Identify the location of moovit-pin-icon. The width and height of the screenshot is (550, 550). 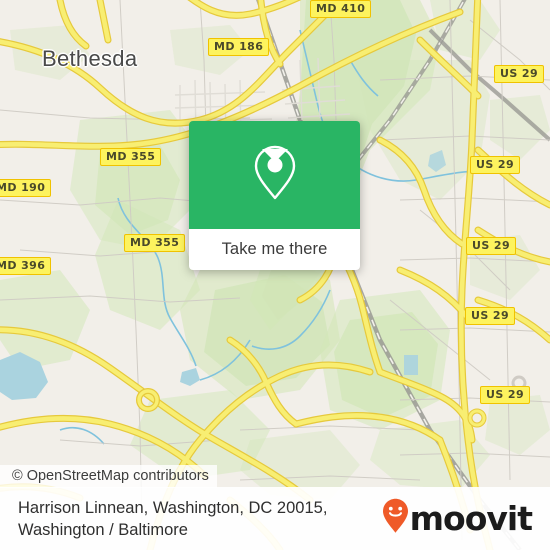
(395, 518).